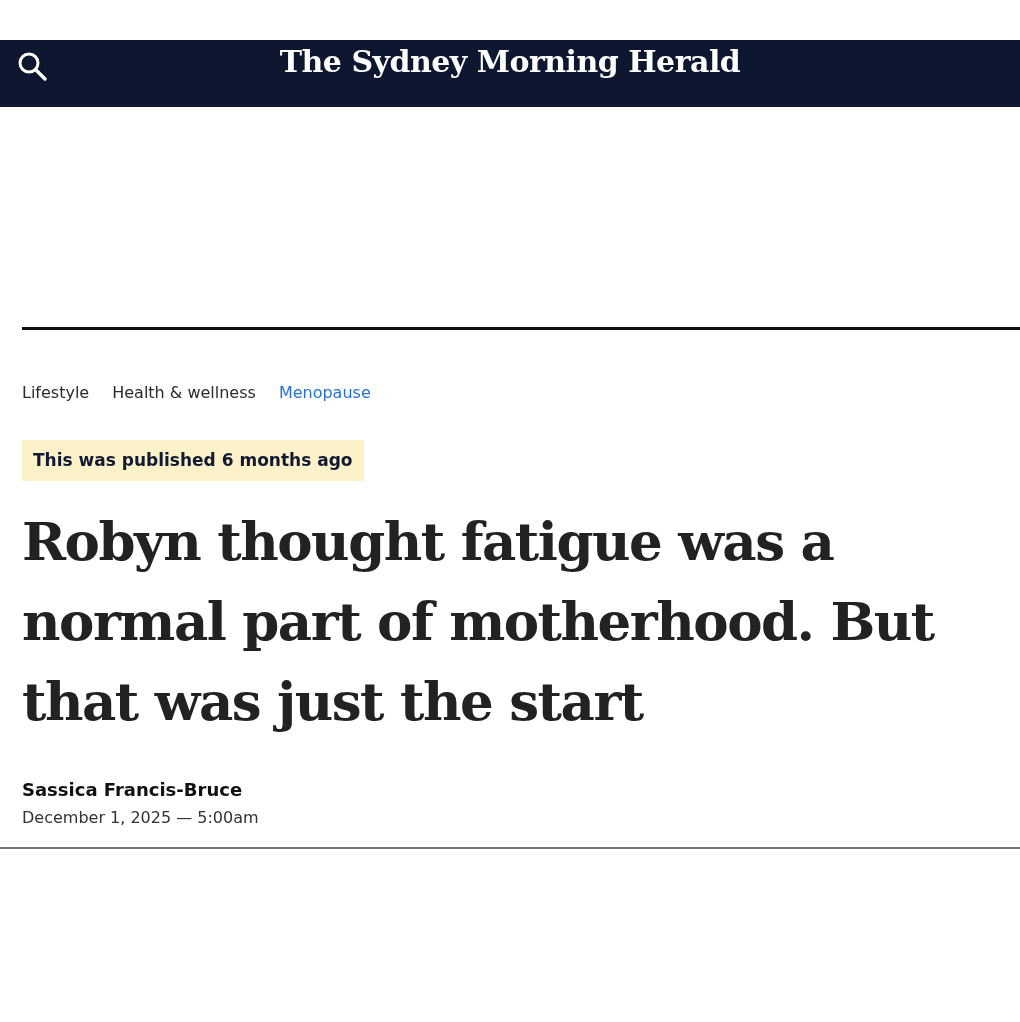  Describe the element at coordinates (324, 392) in the screenshot. I see `breadcrumb-link: Menopause` at that location.